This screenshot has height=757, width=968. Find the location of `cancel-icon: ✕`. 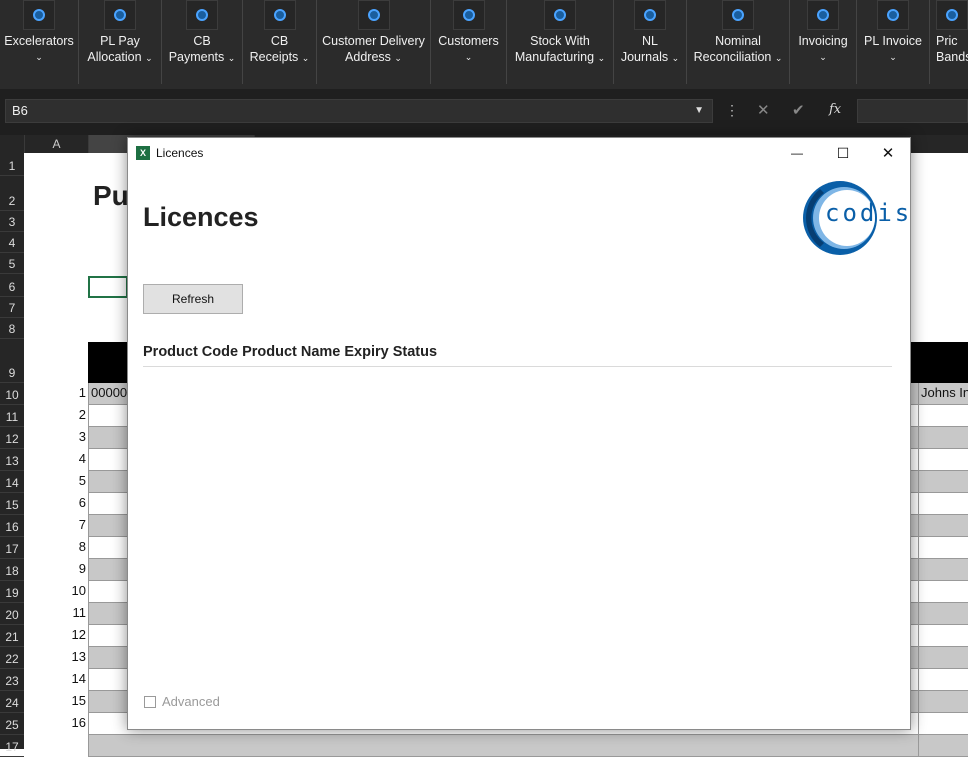

cancel-icon: ✕ is located at coordinates (763, 110).